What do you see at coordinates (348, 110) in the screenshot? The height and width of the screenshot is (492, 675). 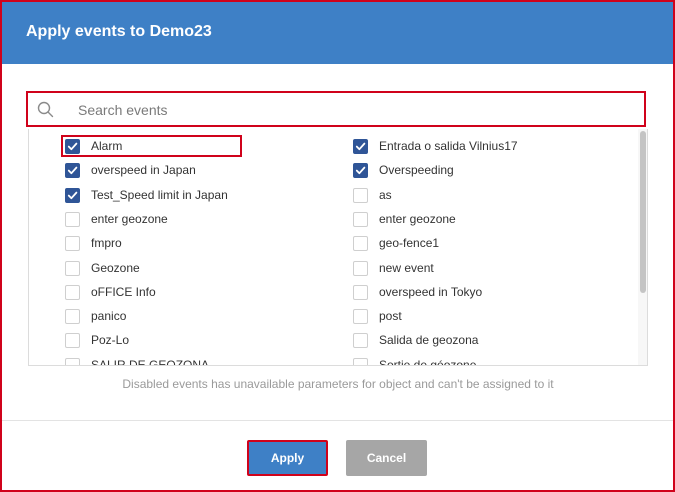 I see `search-input` at bounding box center [348, 110].